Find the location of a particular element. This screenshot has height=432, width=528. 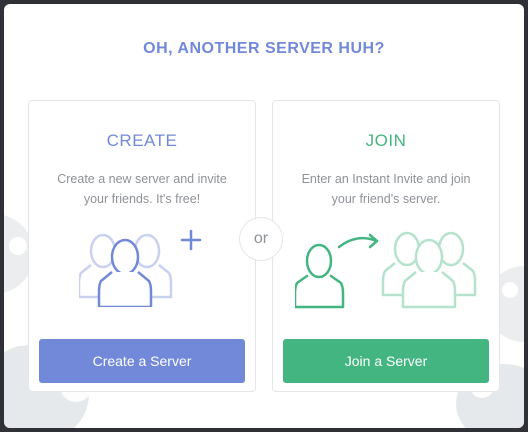

join-server-button: Join a Server is located at coordinates (386, 361).